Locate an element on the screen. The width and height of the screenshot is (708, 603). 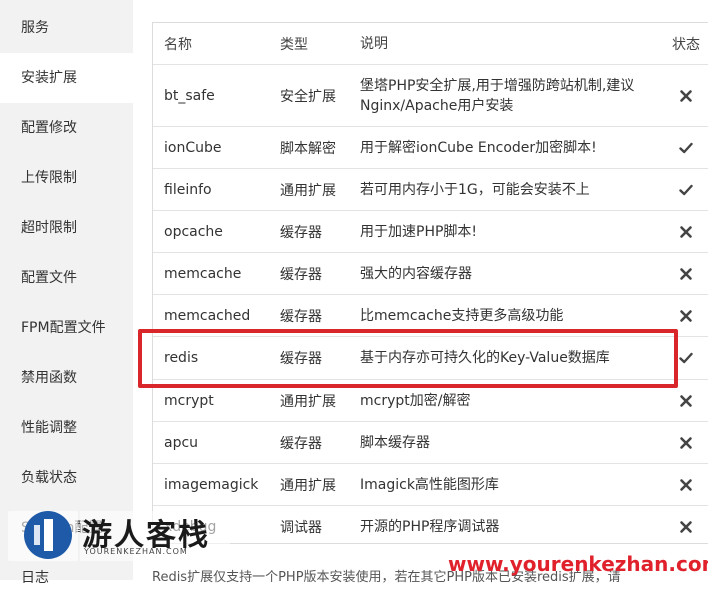
sidebar-item: 配置修改 is located at coordinates (66, 128).